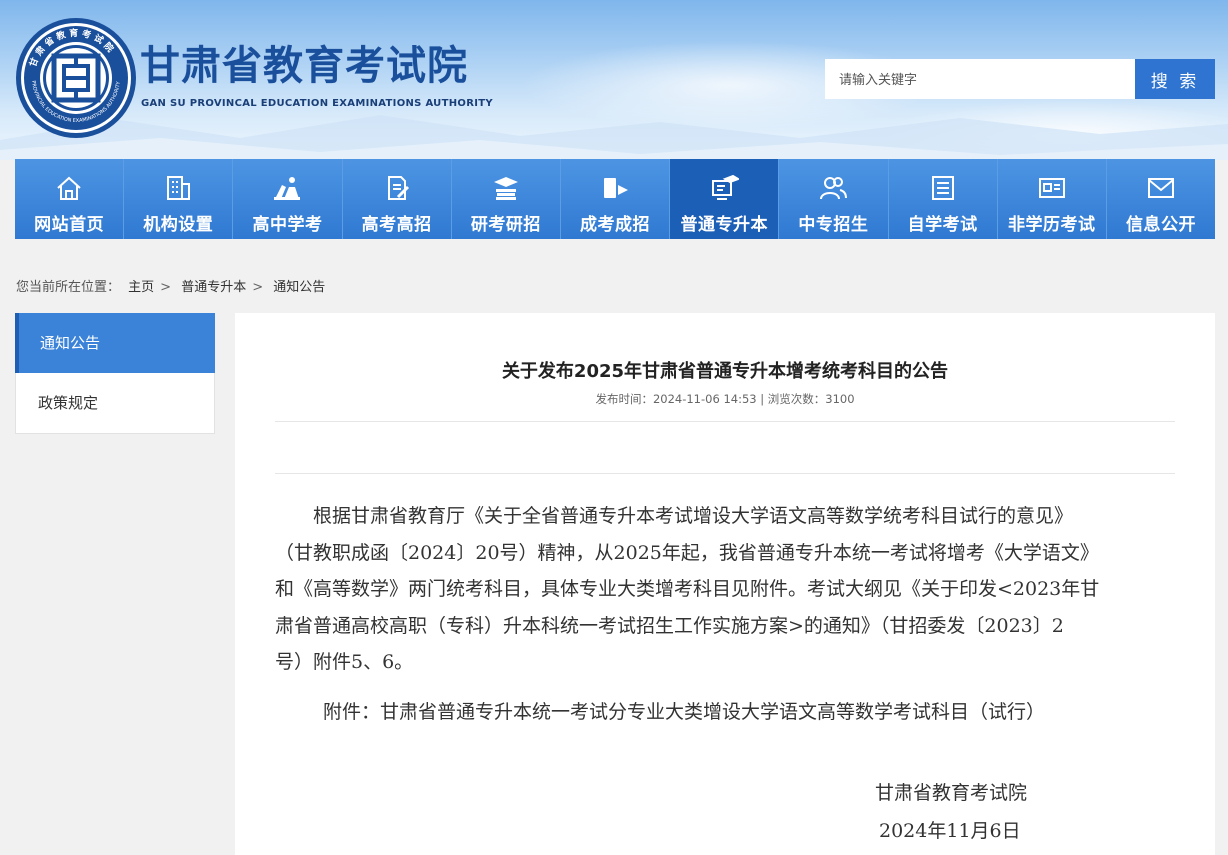  Describe the element at coordinates (287, 225) in the screenshot. I see `nav-item-label: 高中学考` at that location.